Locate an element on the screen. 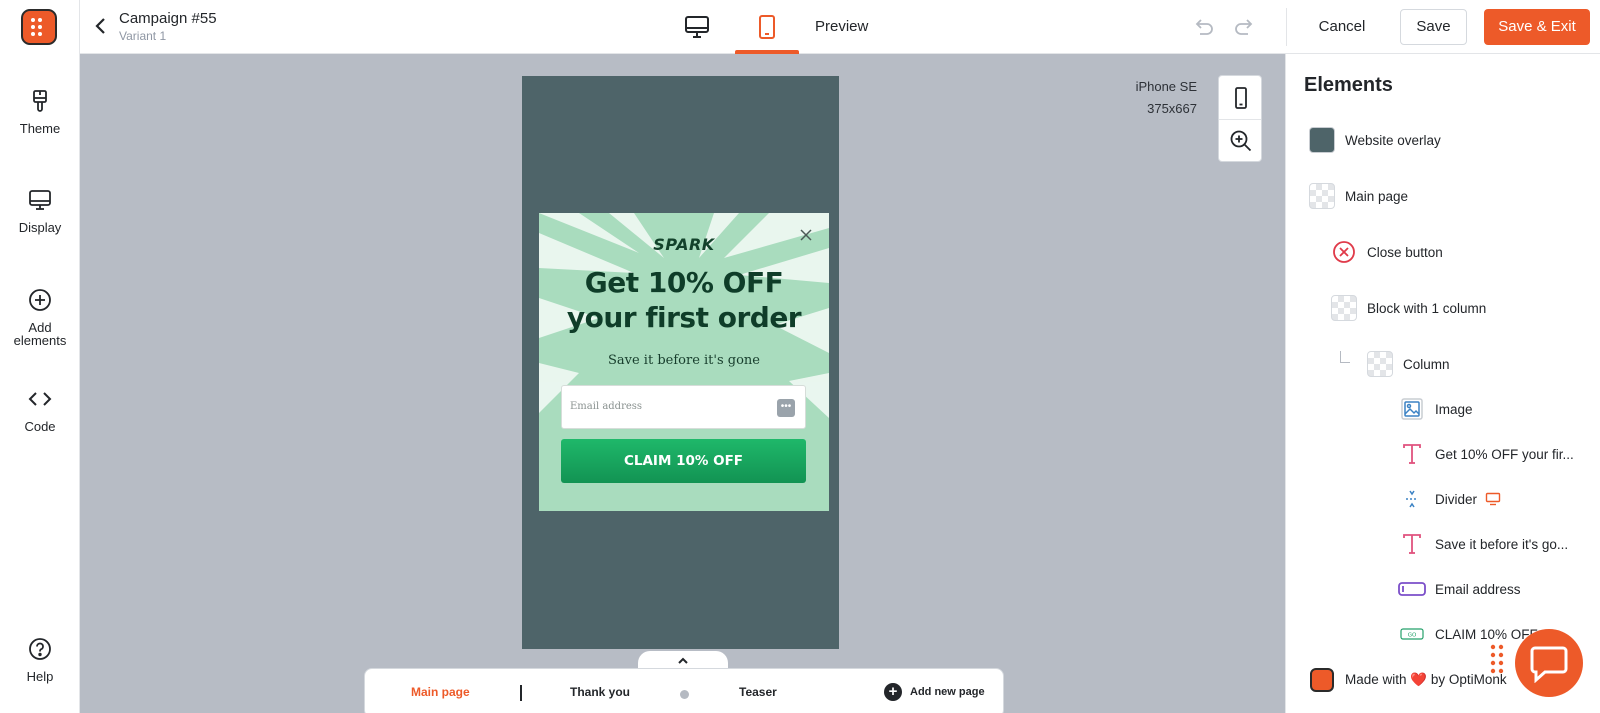  element-label: Block with 1 column is located at coordinates (1427, 308).